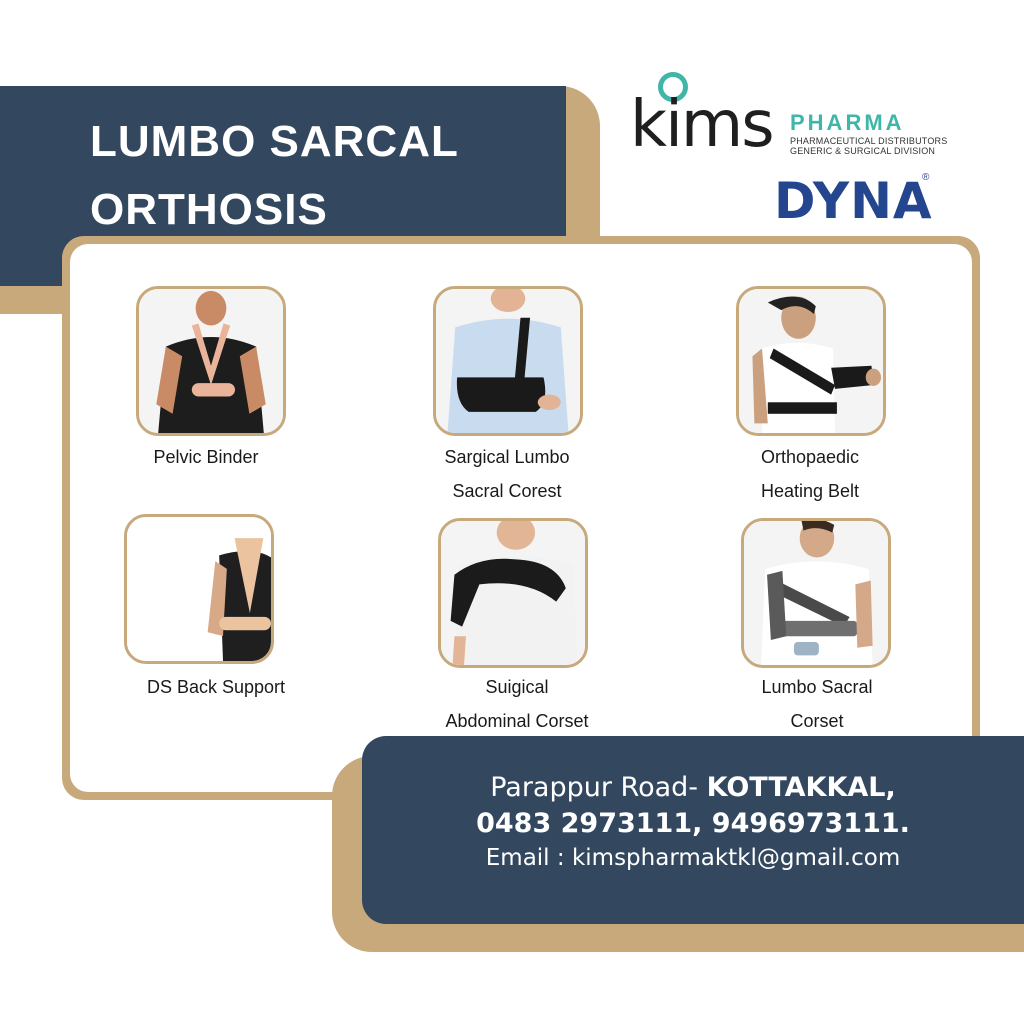 The height and width of the screenshot is (1024, 1024). I want to click on contact-phones: 0483 2973111, 9496973111., so click(693, 824).